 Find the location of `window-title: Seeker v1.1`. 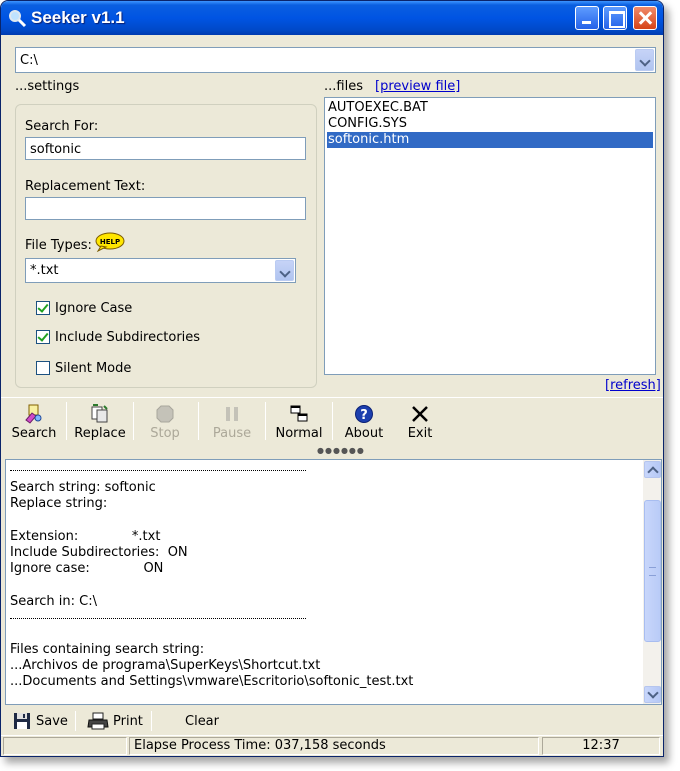

window-title: Seeker v1.1 is located at coordinates (78, 17).